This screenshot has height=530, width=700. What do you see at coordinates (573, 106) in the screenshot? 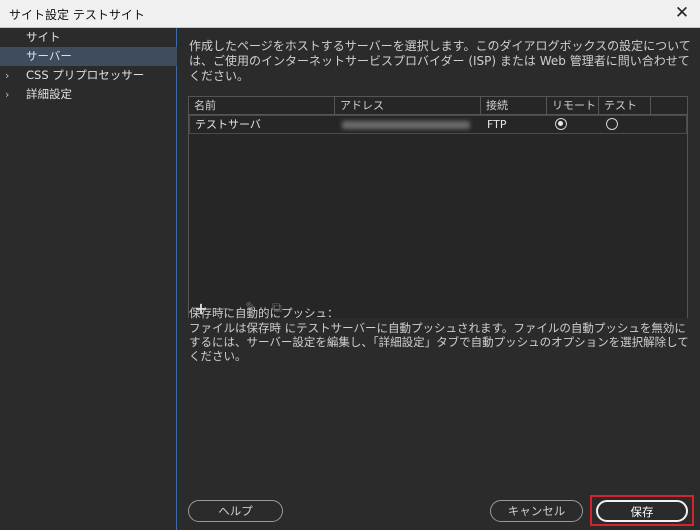
I see `column-remote: リモート` at bounding box center [573, 106].